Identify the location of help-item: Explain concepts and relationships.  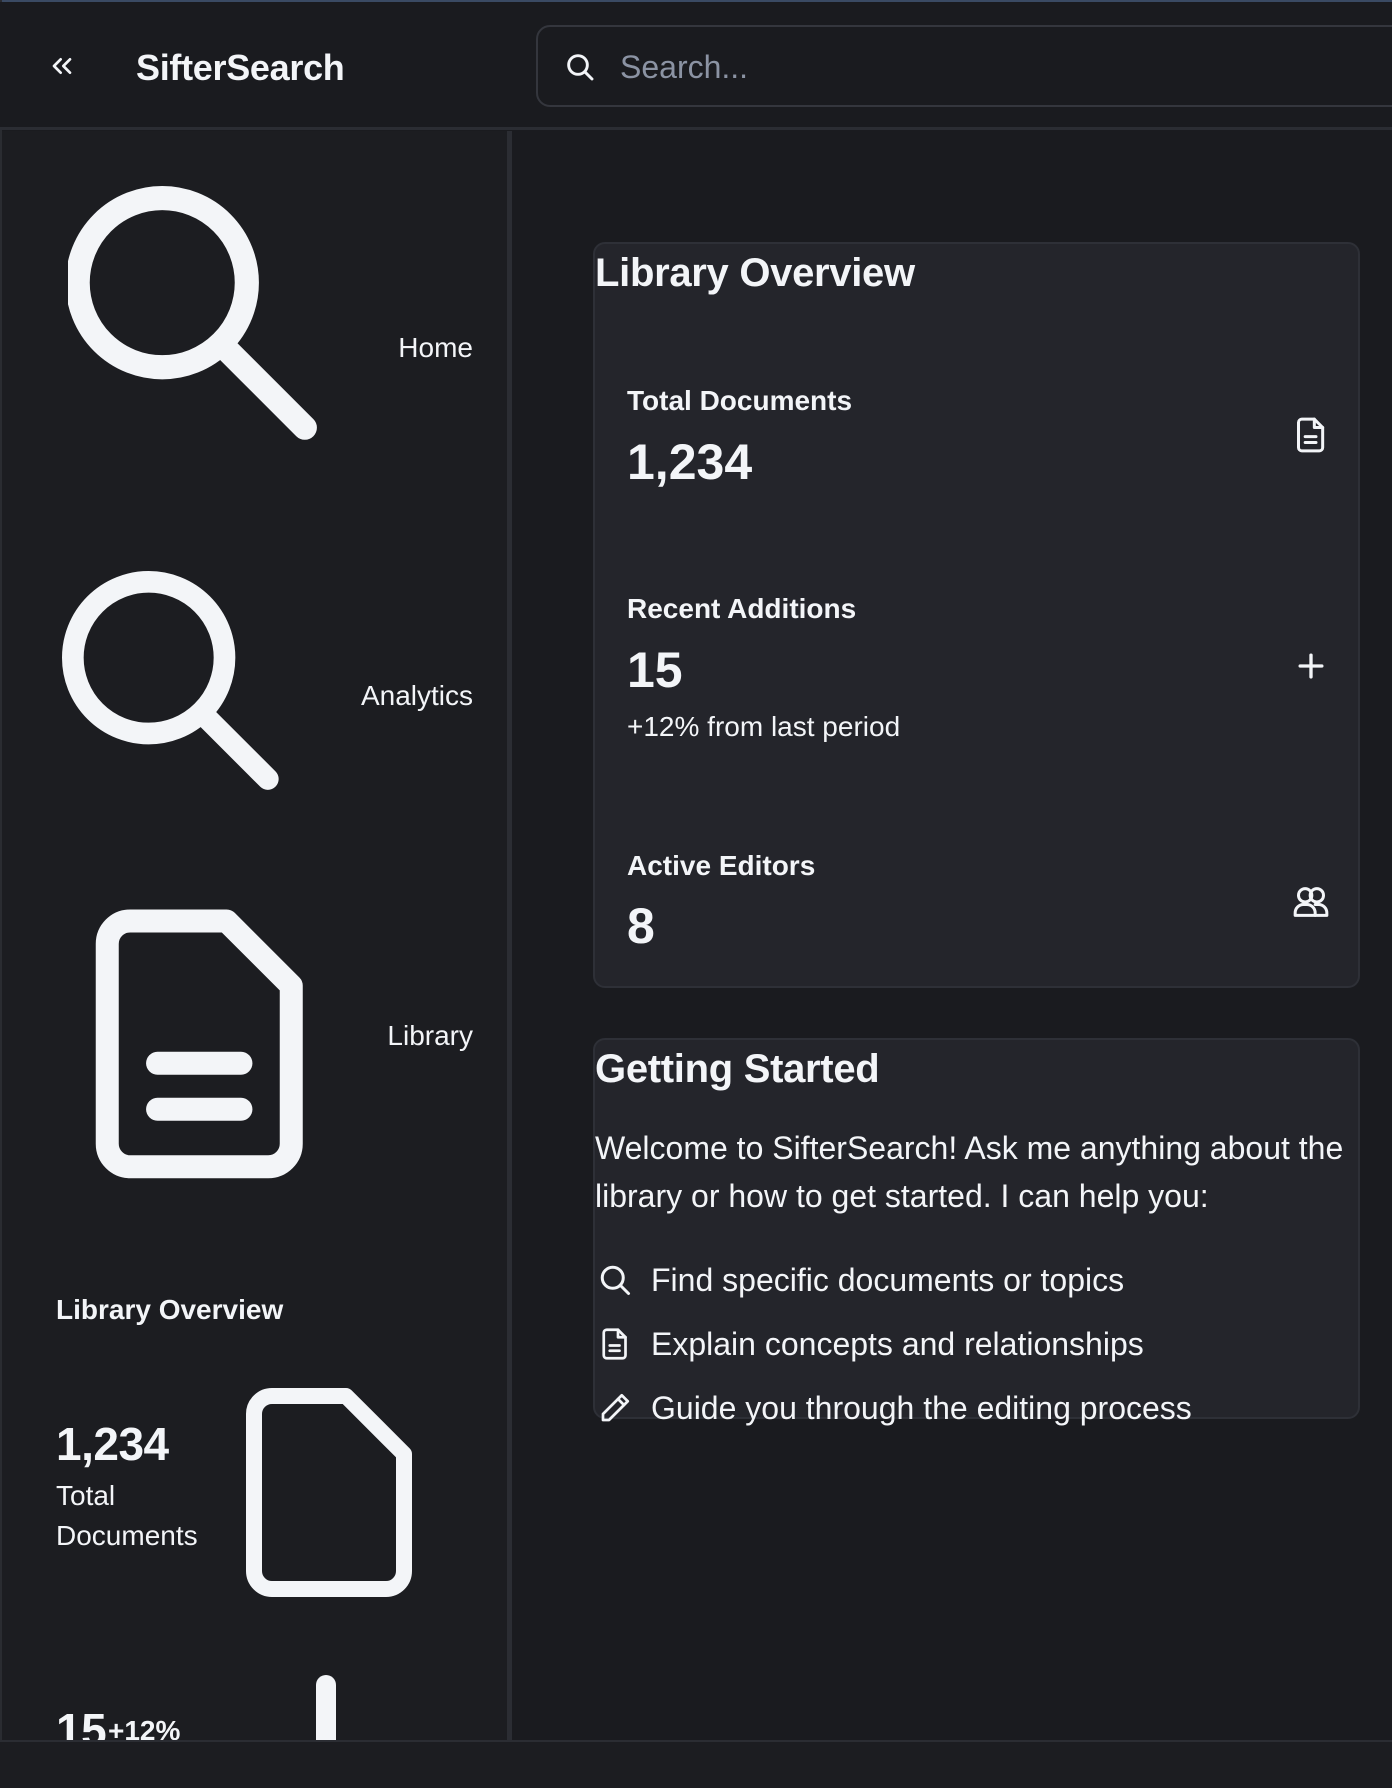
(975, 1344).